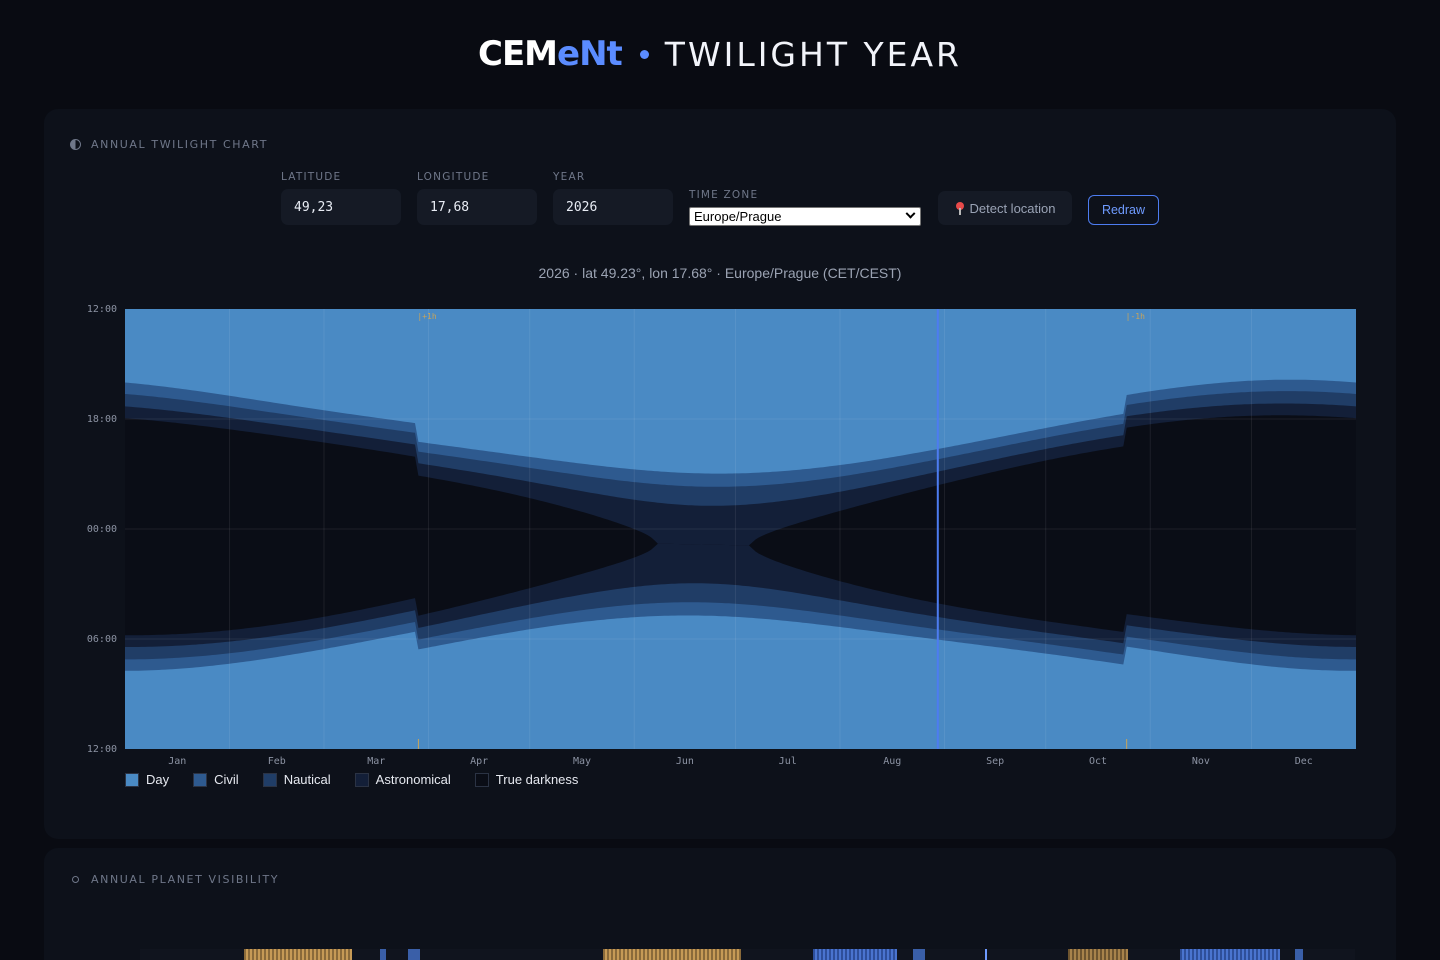 The height and width of the screenshot is (960, 1440). Describe the element at coordinates (277, 761) in the screenshot. I see `x-tick-label: Feb` at that location.